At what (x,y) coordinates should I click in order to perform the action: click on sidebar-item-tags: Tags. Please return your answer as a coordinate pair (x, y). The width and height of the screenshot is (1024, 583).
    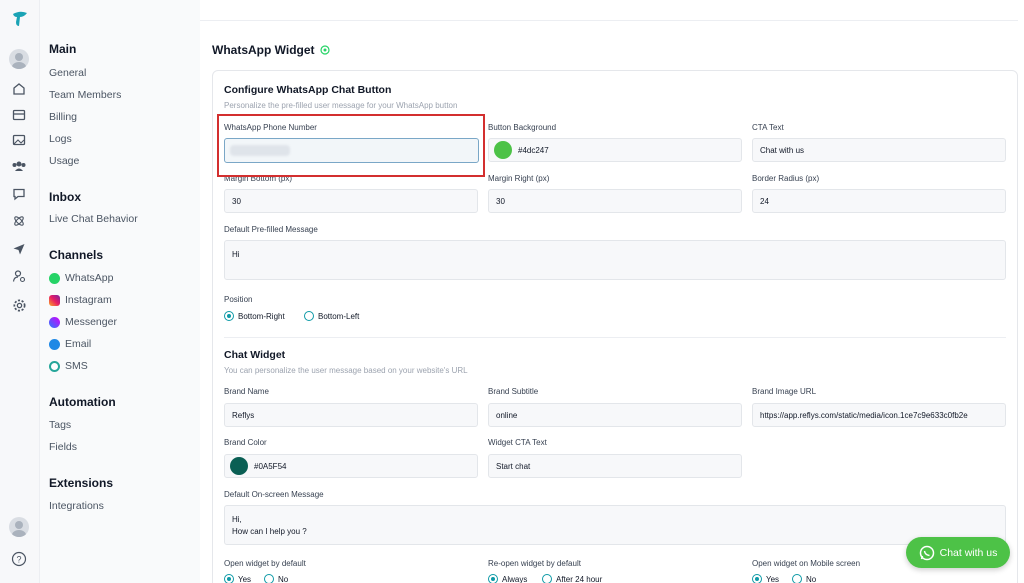
    Looking at the image, I should click on (60, 425).